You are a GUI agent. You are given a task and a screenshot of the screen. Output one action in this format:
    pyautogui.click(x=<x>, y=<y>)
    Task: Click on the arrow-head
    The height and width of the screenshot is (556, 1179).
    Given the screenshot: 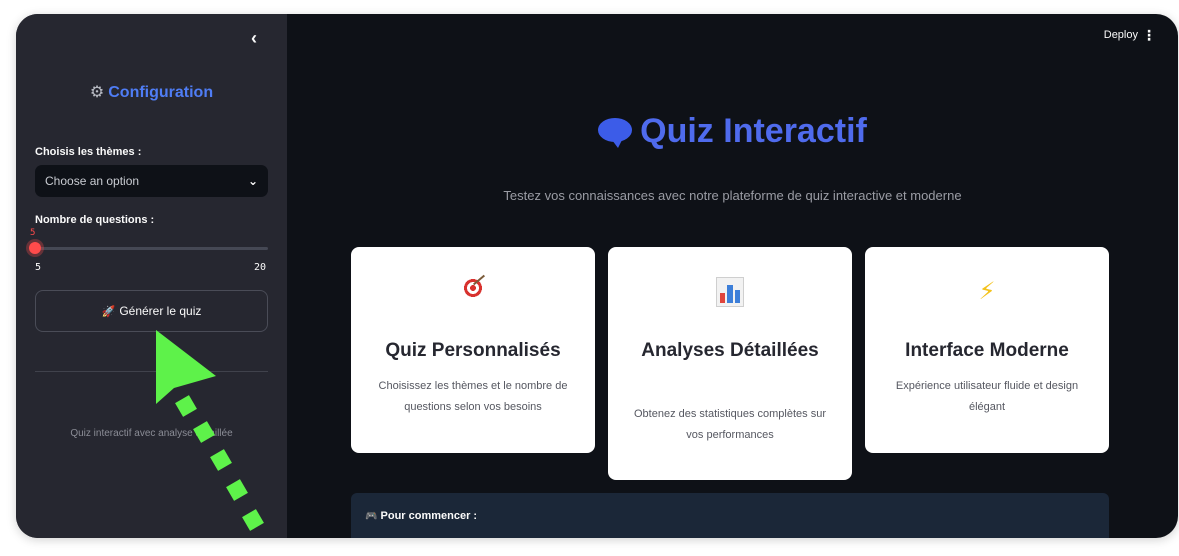 What is the action you would take?
    pyautogui.click(x=186, y=367)
    